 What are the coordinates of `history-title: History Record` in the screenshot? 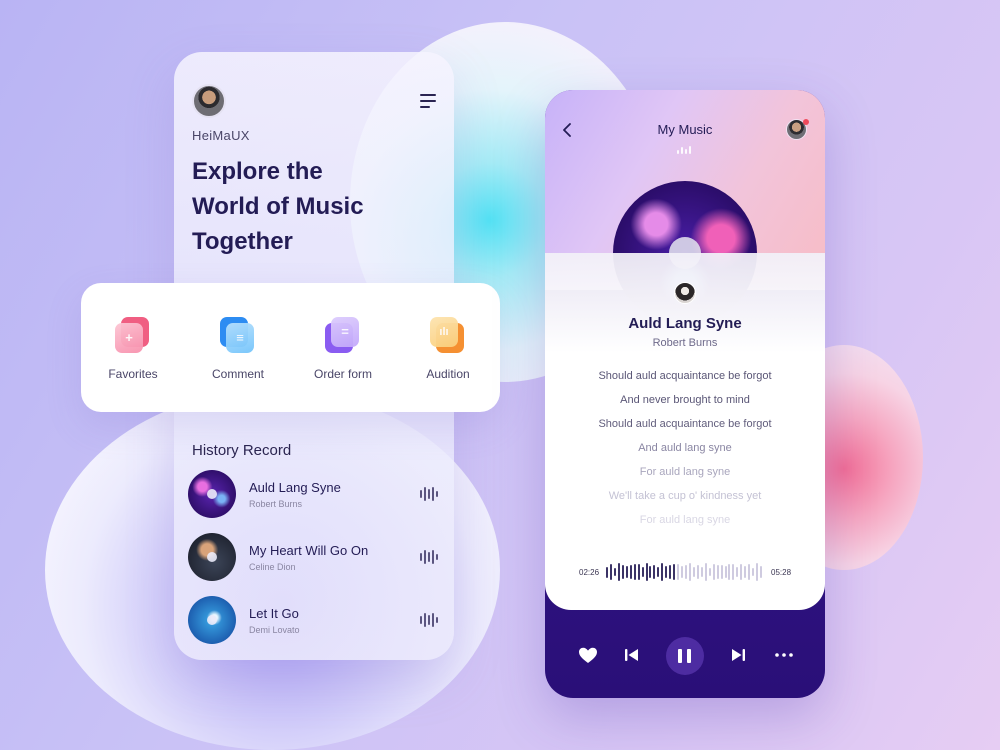 It's located at (242, 450).